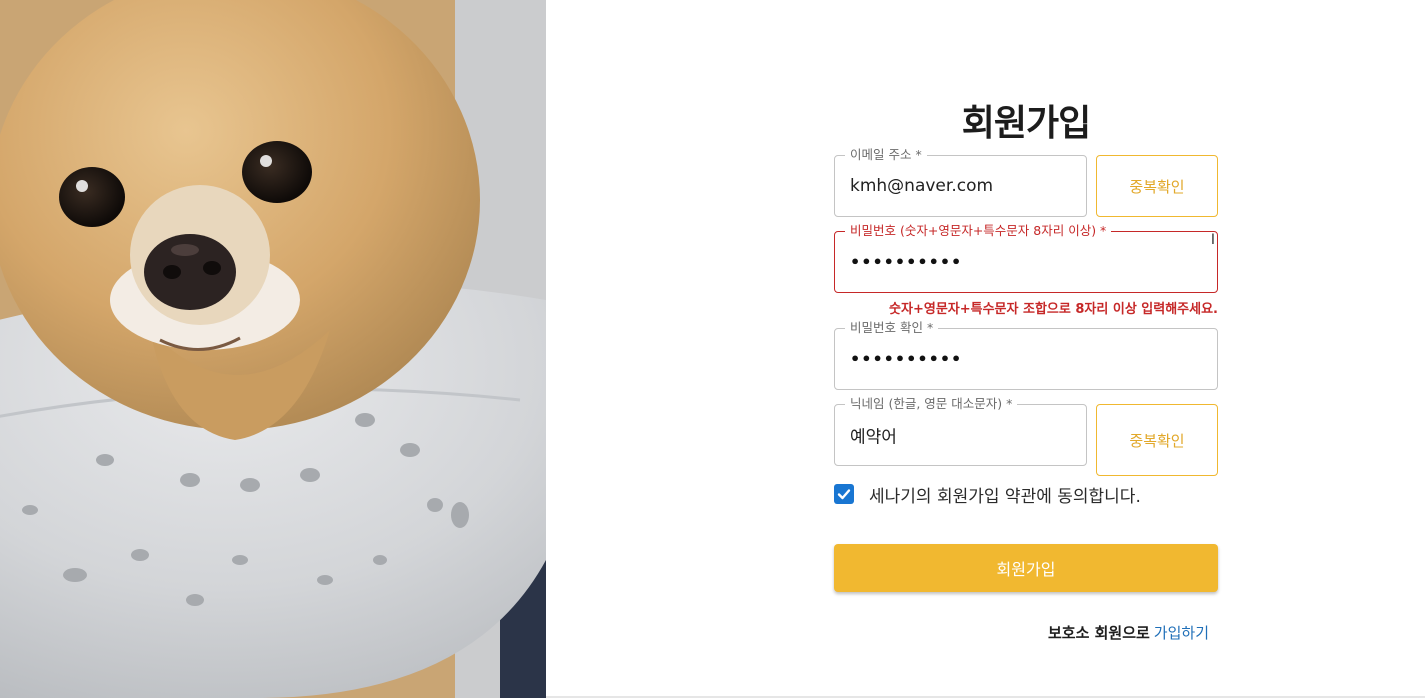 Image resolution: width=1425 pixels, height=698 pixels. Describe the element at coordinates (906, 262) in the screenshot. I see `password-value: ••••••••••` at that location.